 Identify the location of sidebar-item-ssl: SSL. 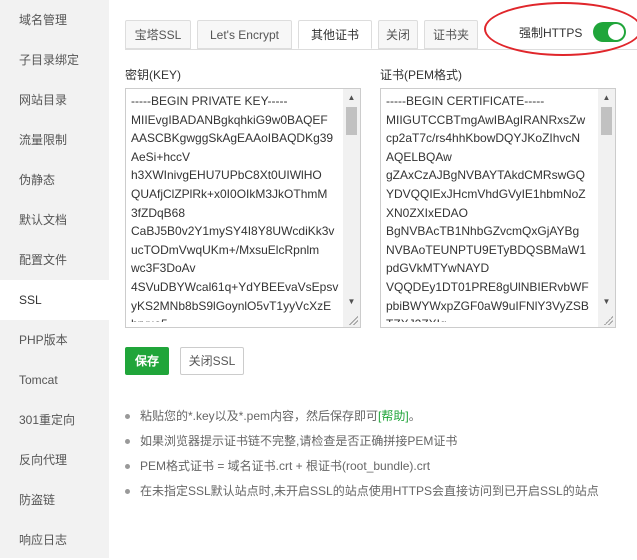
(54, 300).